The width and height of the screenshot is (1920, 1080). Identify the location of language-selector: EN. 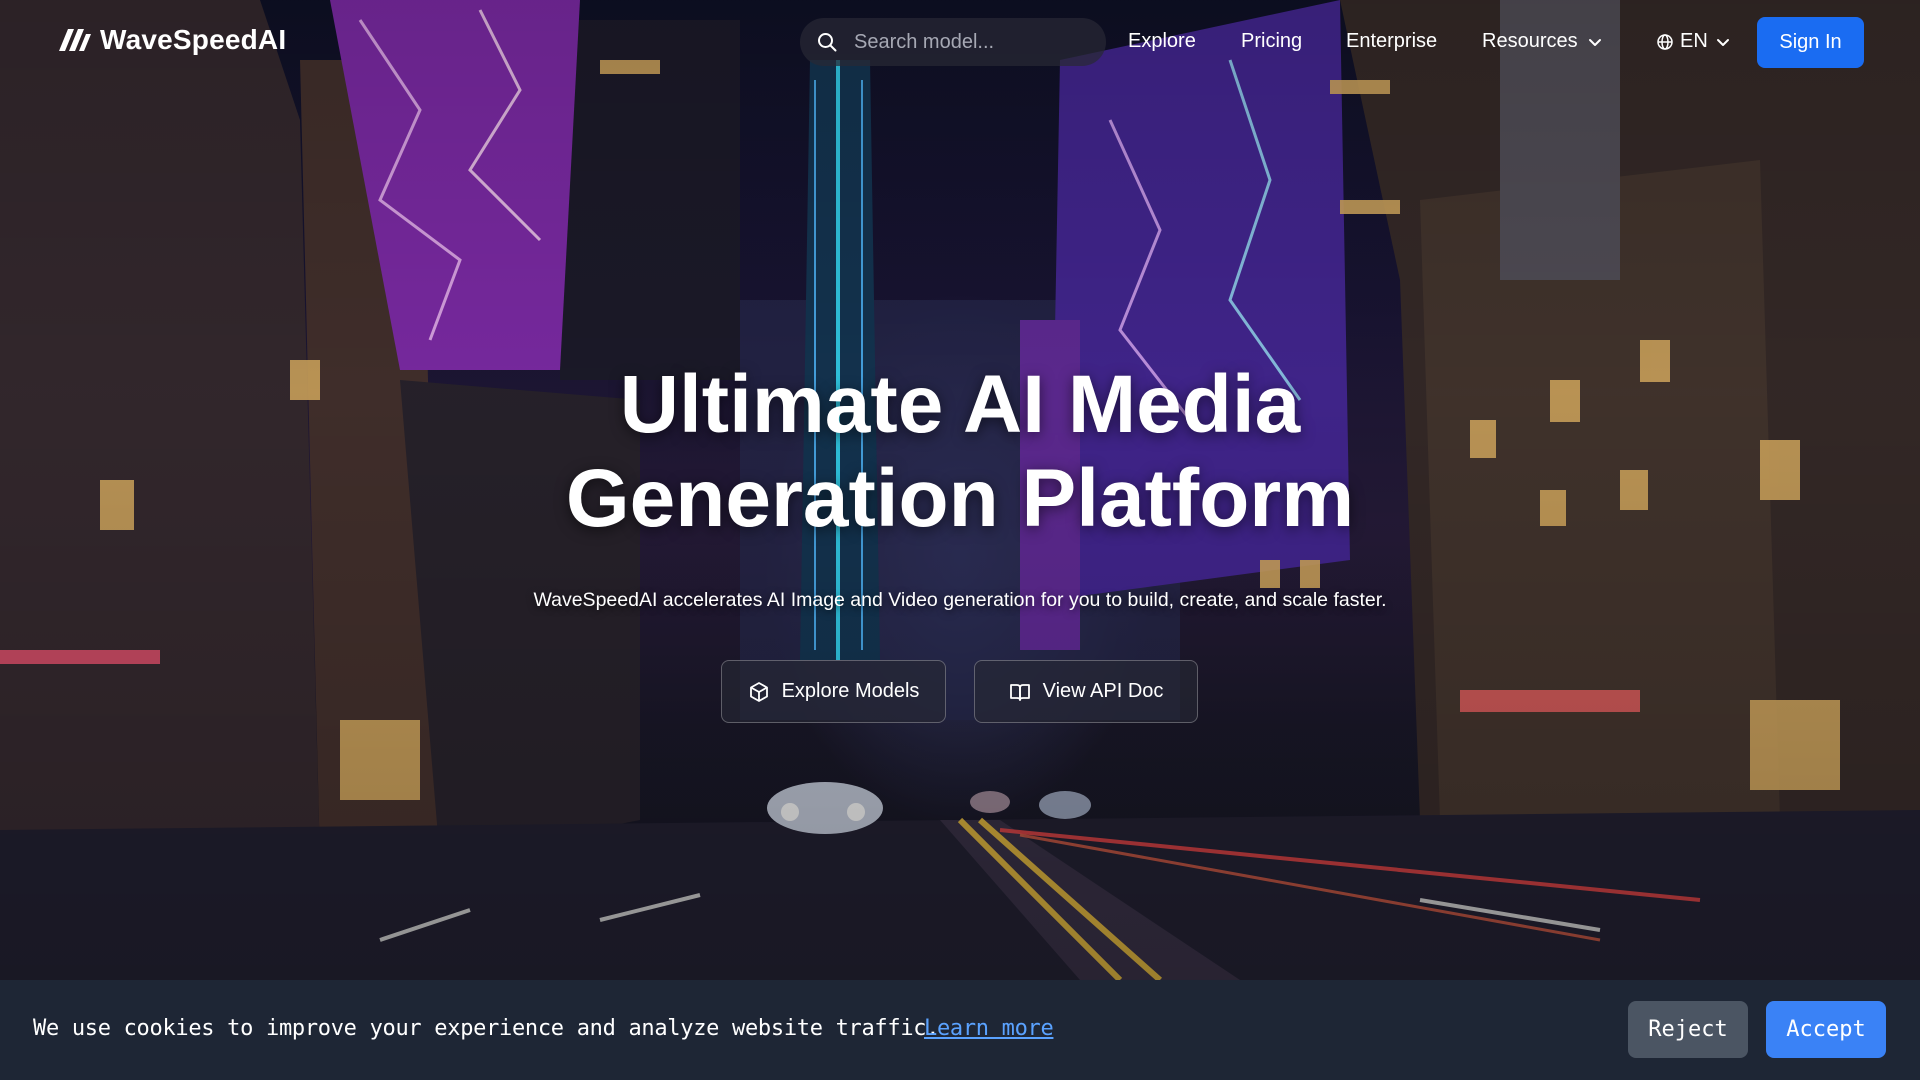
(1694, 41).